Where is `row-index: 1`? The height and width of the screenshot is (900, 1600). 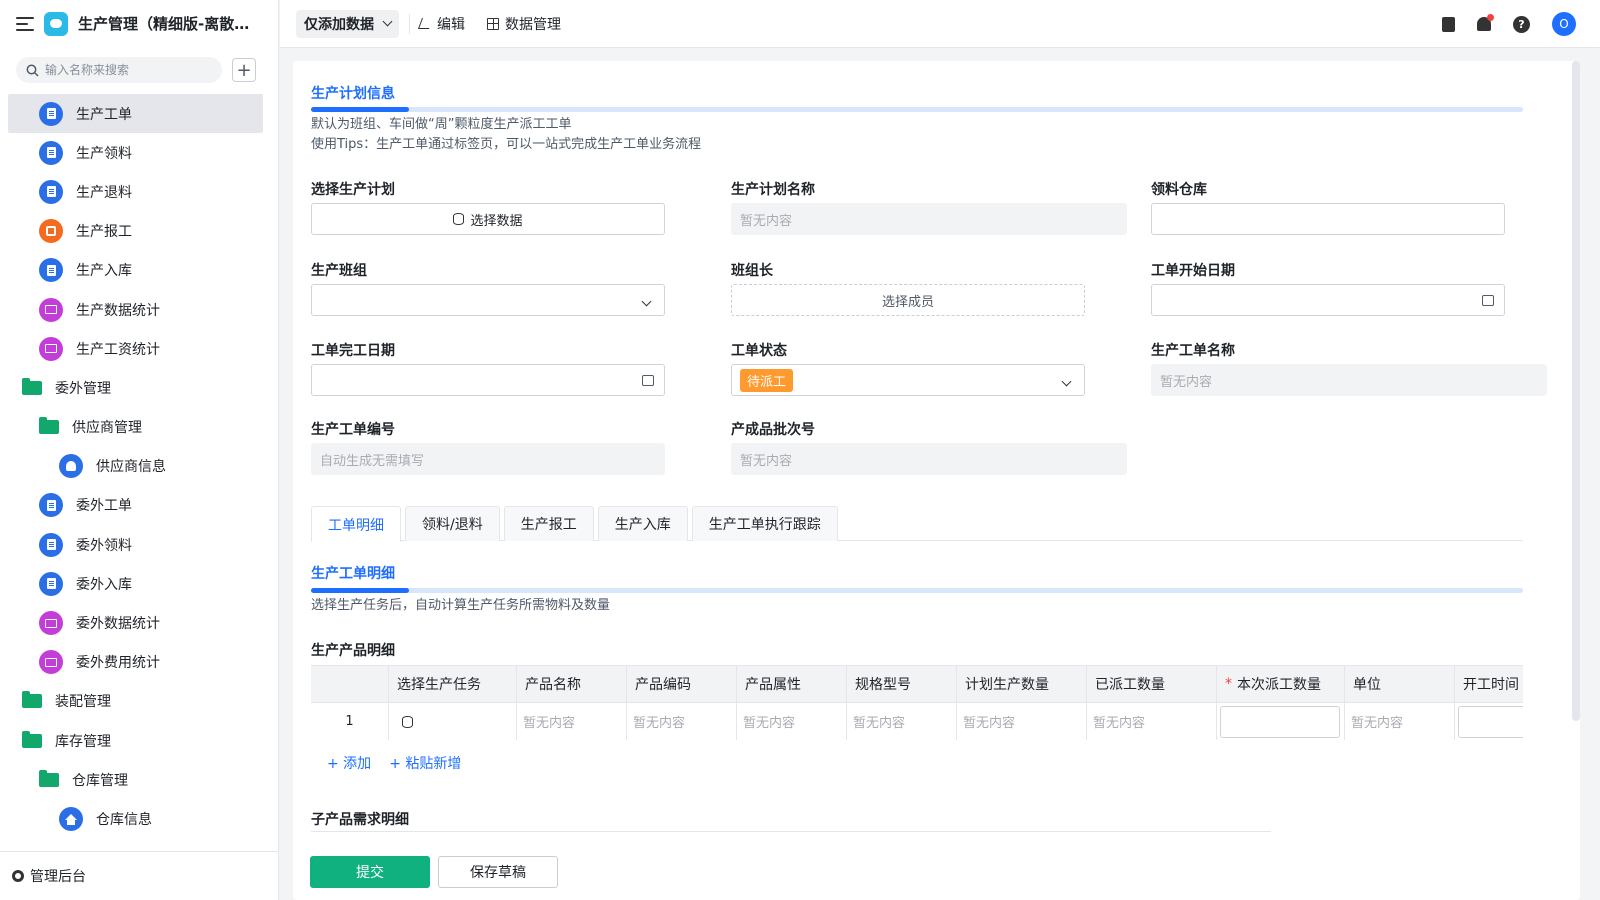 row-index: 1 is located at coordinates (350, 721).